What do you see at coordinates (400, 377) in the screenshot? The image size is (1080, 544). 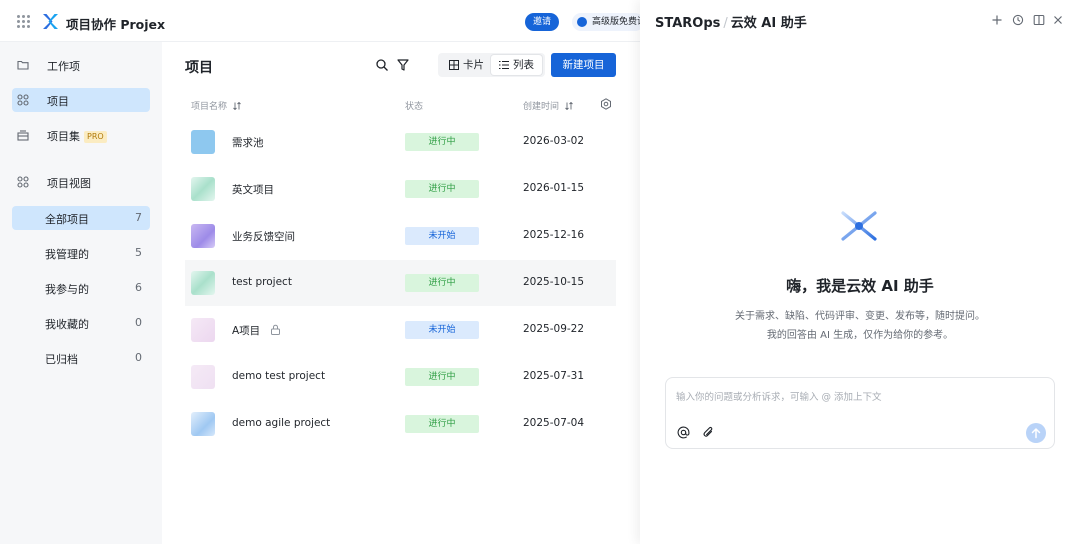 I see `table-row: demo test project 进行中 2025-07-31` at bounding box center [400, 377].